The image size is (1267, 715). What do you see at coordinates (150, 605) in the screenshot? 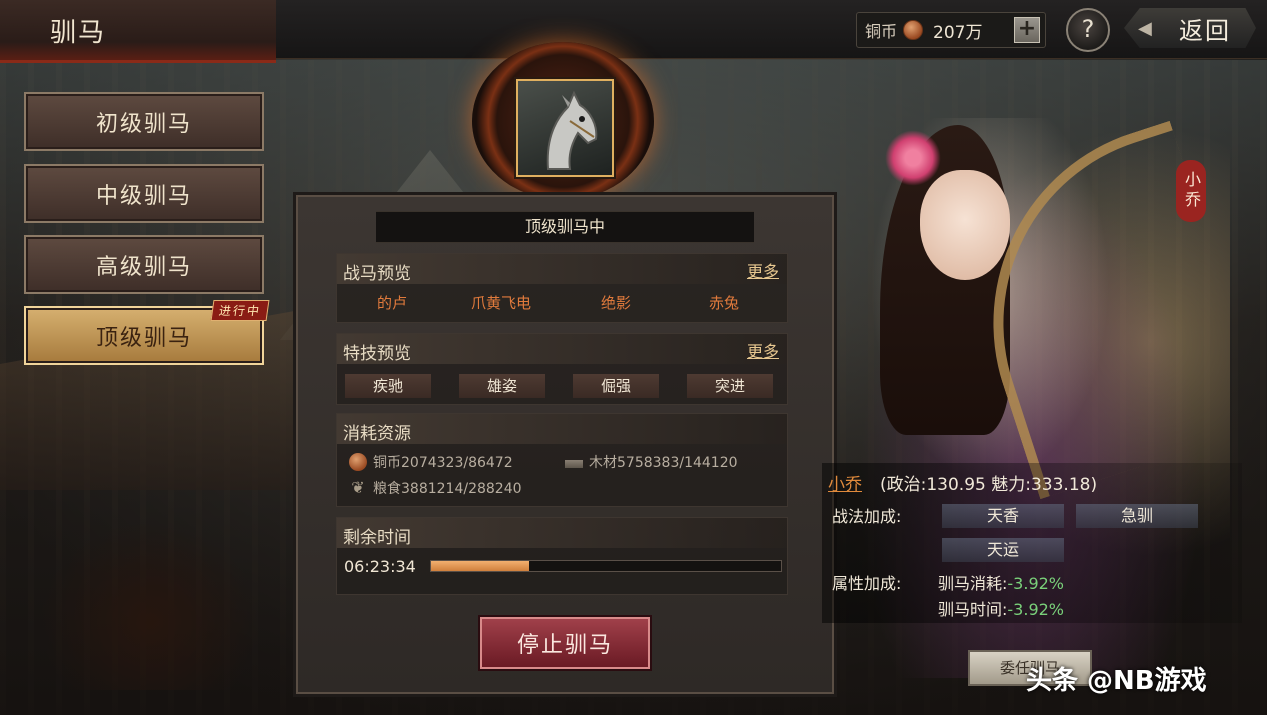
I see `horses-silhouette` at bounding box center [150, 605].